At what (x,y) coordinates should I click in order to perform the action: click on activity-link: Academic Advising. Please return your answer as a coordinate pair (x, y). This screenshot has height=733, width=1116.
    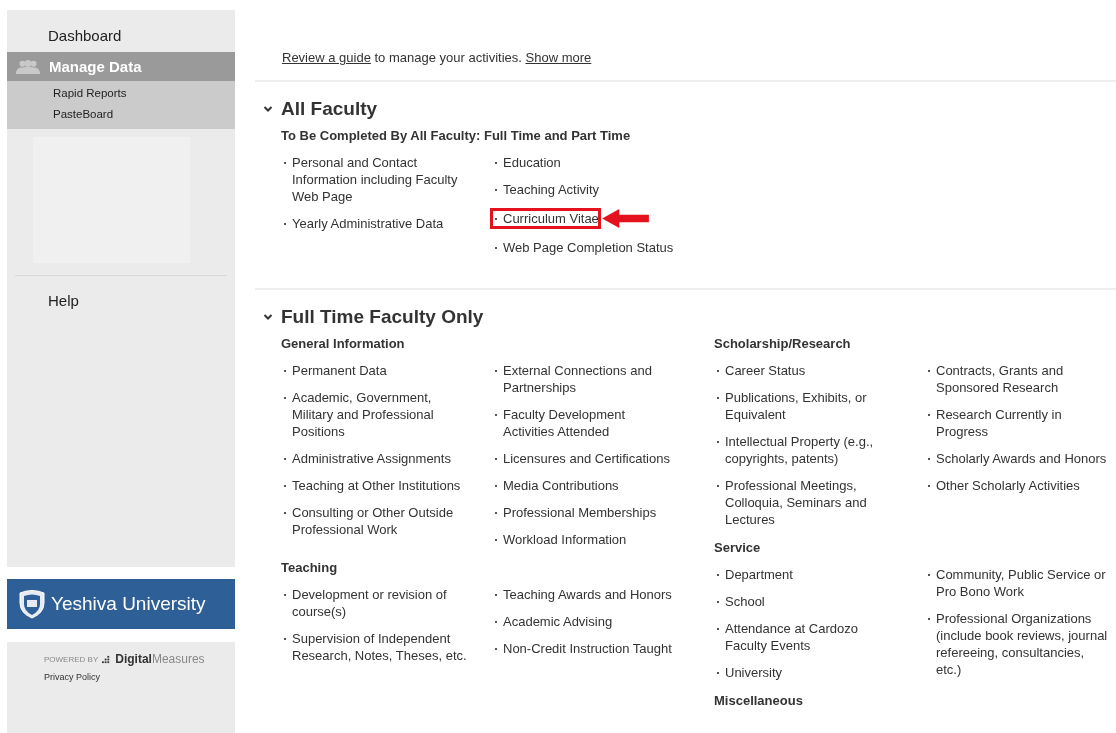
    Looking at the image, I should click on (552, 621).